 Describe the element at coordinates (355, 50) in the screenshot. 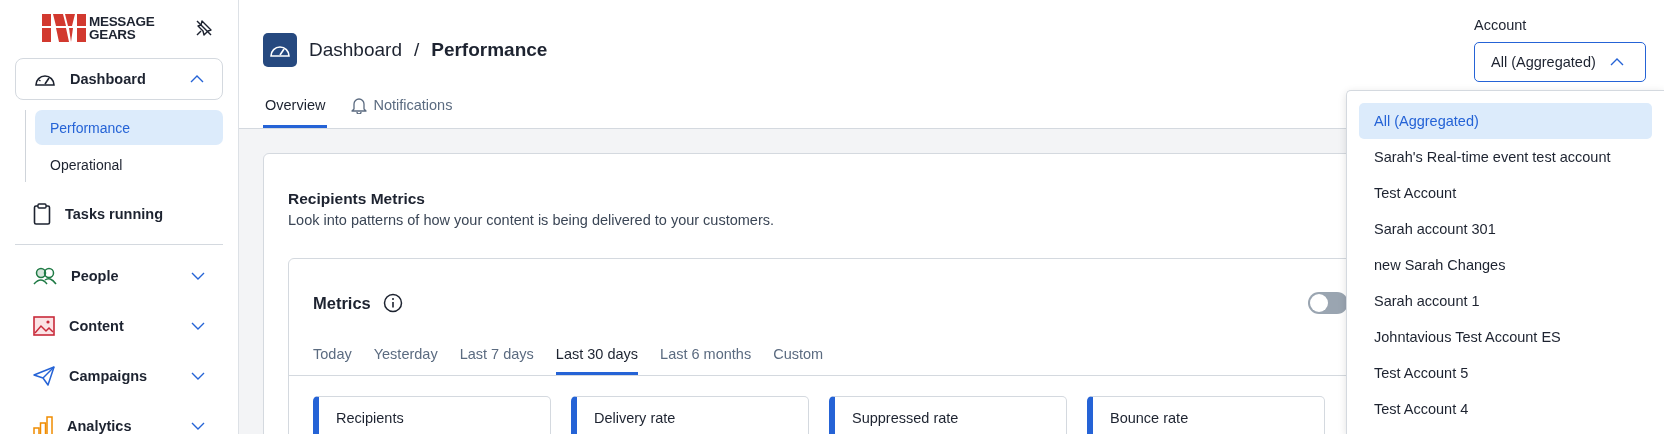

I see `breadcrumb-parent: Dashboard` at that location.